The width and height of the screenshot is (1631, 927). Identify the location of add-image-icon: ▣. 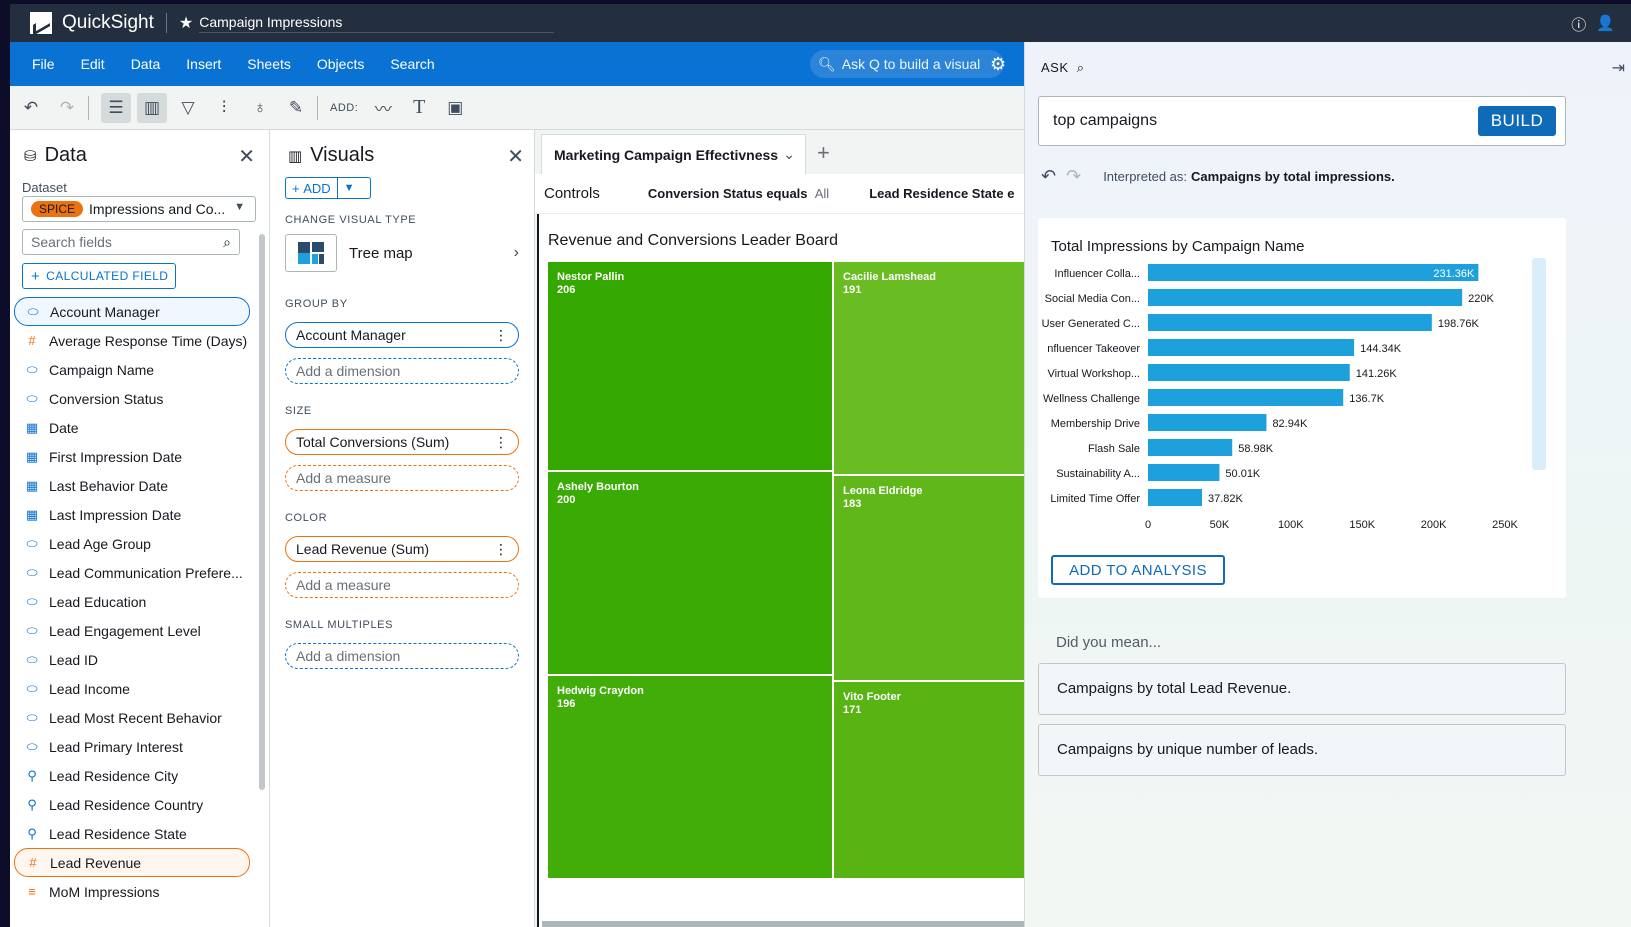
(455, 108).